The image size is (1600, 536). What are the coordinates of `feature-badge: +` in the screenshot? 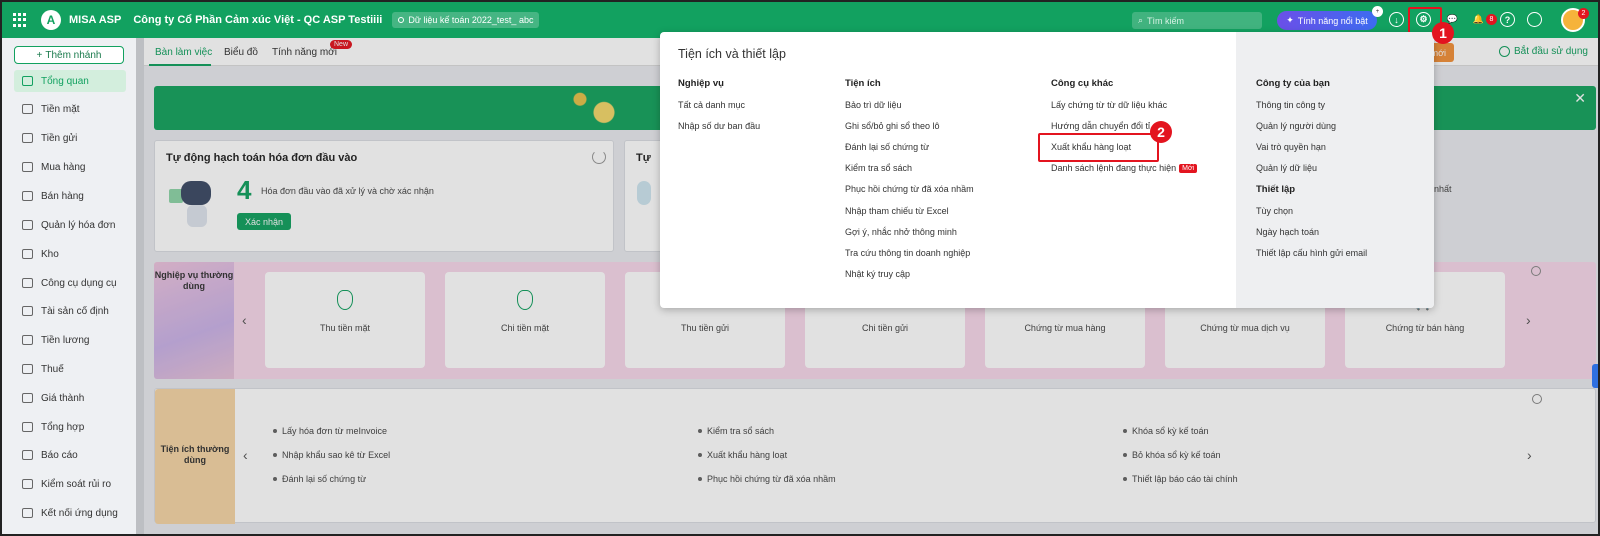 It's located at (1377, 11).